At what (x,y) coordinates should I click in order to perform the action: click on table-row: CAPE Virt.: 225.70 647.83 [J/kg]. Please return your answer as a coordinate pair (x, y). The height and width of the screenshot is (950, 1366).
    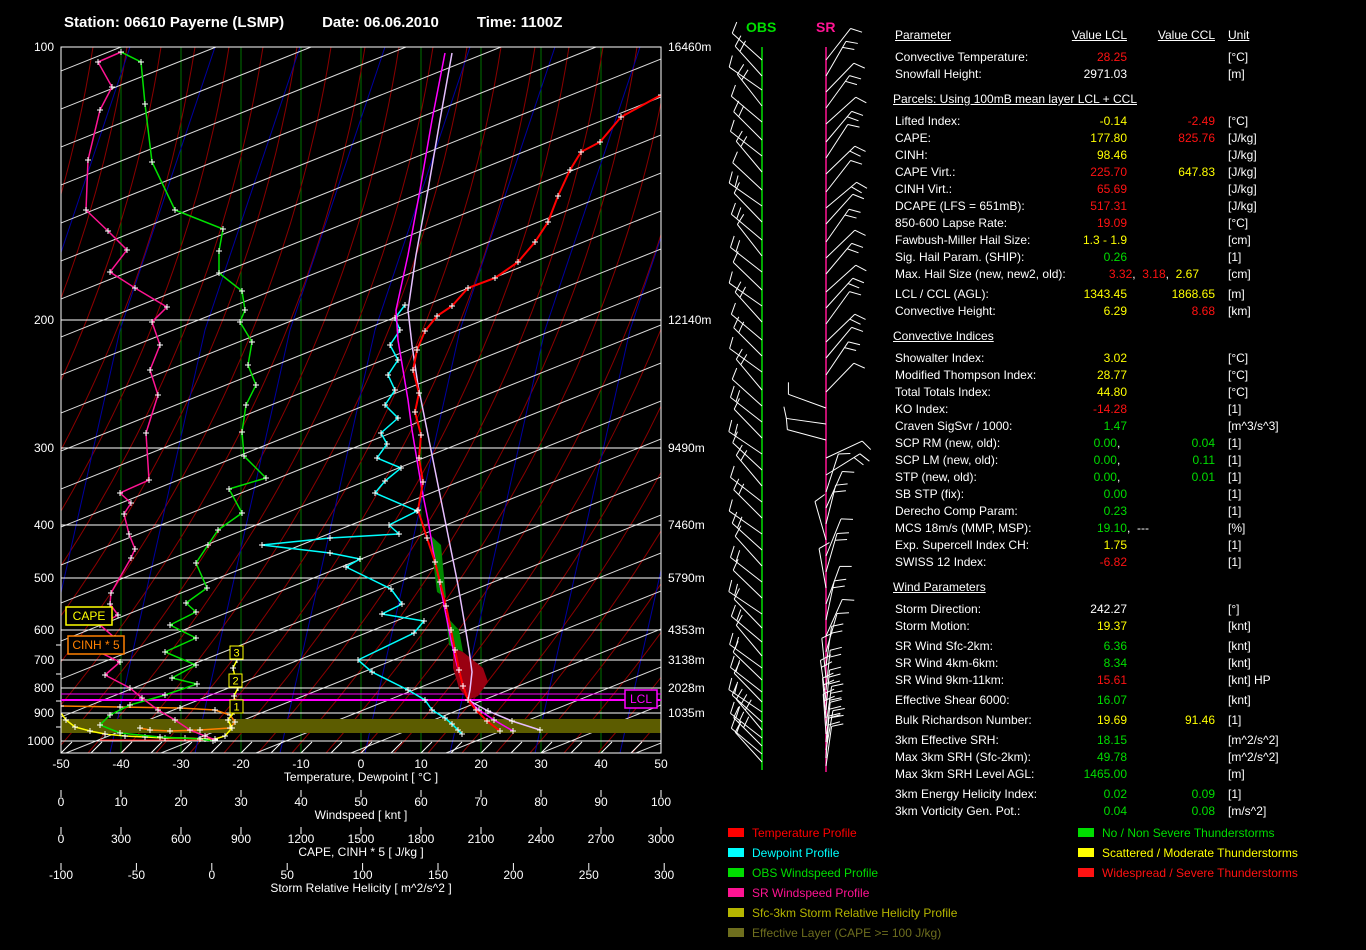
    Looking at the image, I should click on (1076, 172).